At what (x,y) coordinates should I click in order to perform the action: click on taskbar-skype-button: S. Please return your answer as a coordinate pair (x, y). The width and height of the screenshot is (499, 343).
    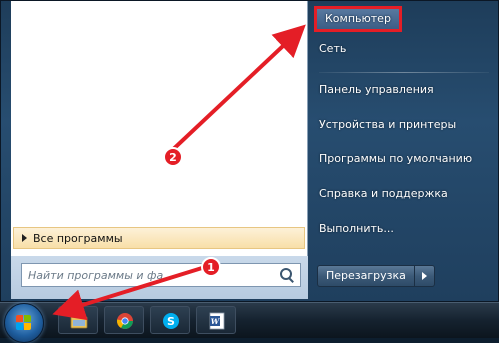
    Looking at the image, I should click on (170, 320).